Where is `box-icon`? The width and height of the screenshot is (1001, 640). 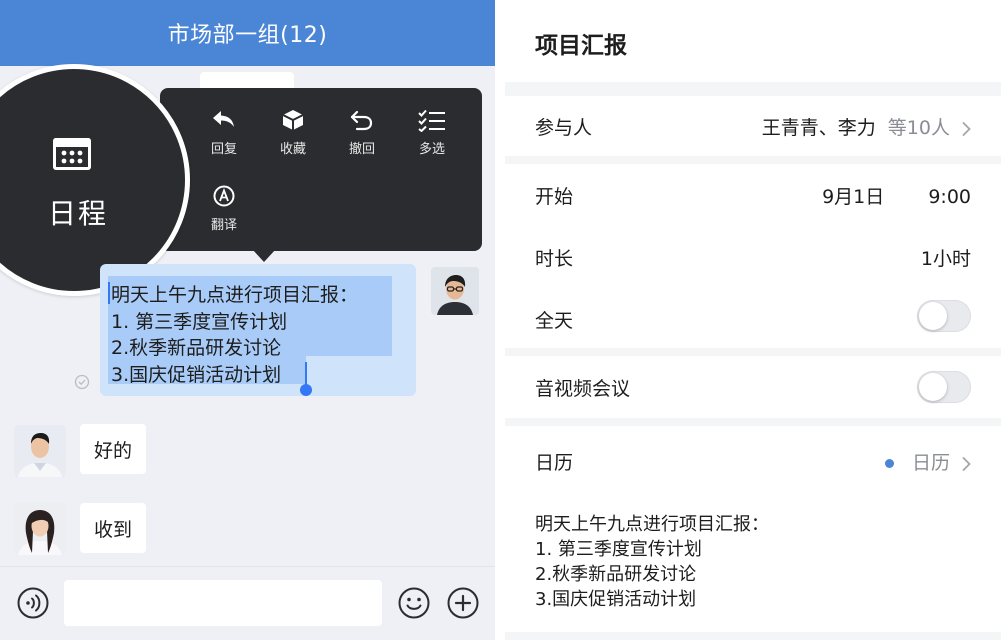 box-icon is located at coordinates (293, 120).